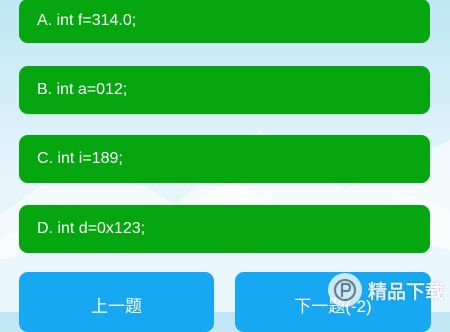  Describe the element at coordinates (406, 291) in the screenshot. I see `watermark-text: 精品下载` at that location.